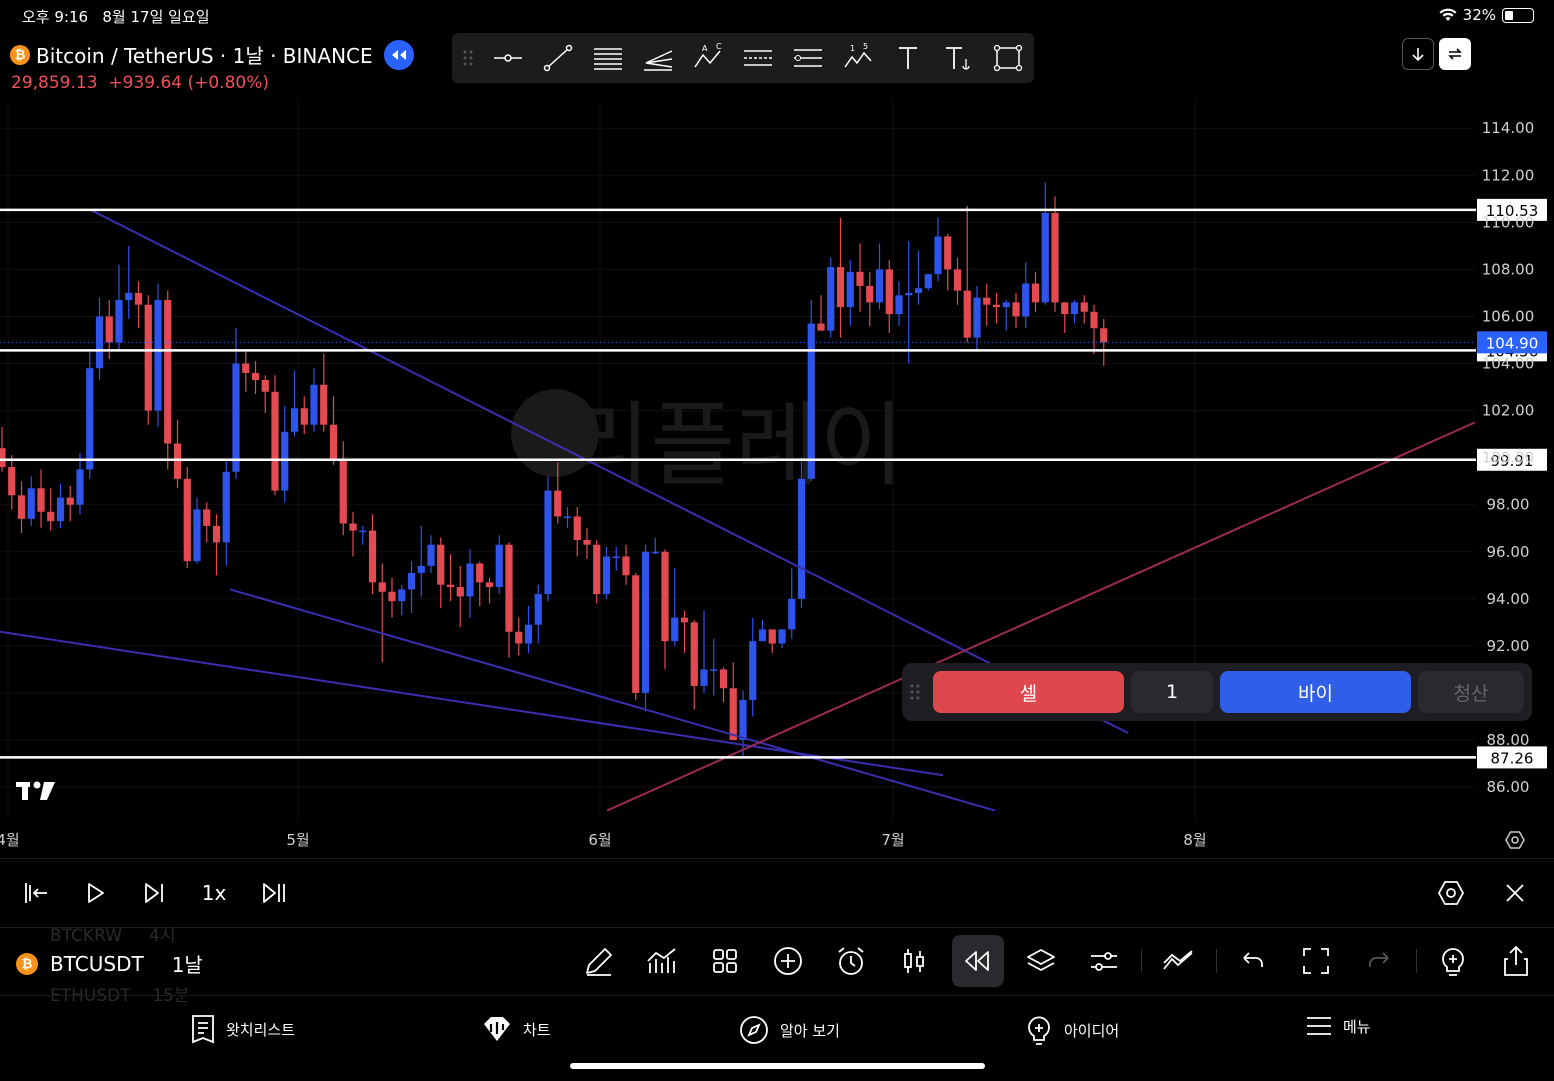 This screenshot has width=1554, height=1081. What do you see at coordinates (658, 58) in the screenshot?
I see `pitchfork-tool-icon` at bounding box center [658, 58].